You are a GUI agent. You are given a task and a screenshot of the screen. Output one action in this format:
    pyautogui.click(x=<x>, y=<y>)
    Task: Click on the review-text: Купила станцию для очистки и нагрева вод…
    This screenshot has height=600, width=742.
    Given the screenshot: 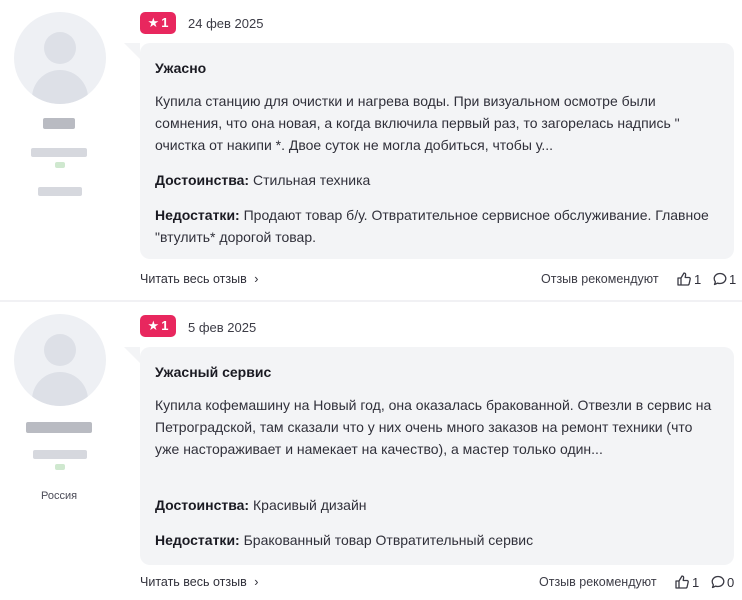 What is the action you would take?
    pyautogui.click(x=417, y=123)
    